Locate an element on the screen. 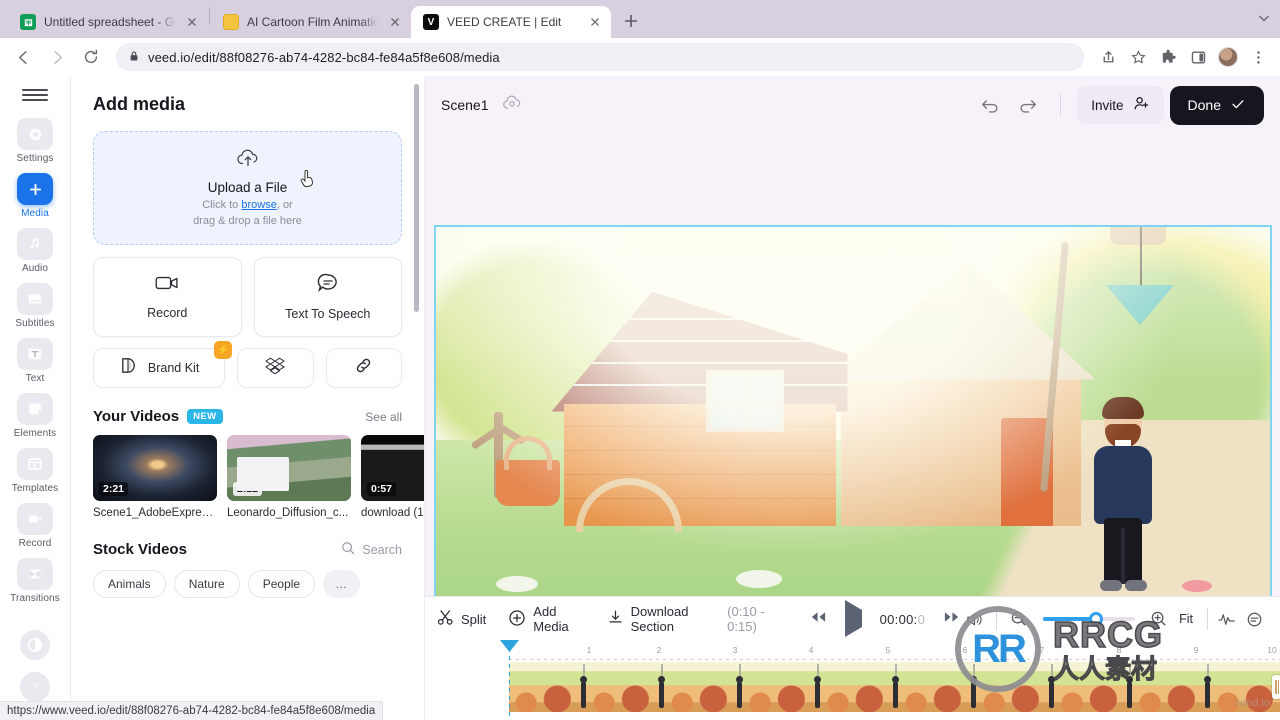 The height and width of the screenshot is (720, 1280). captions-icon is located at coordinates (1254, 619).